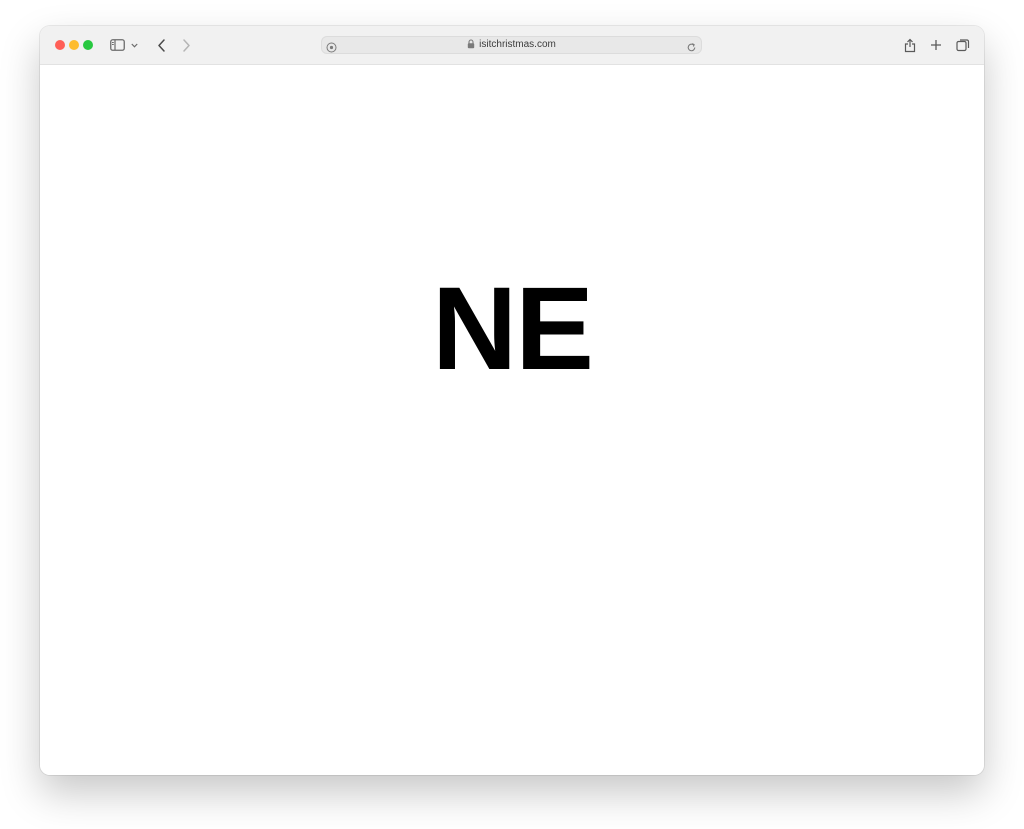 This screenshot has width=1024, height=829. Describe the element at coordinates (691, 46) in the screenshot. I see `reload-icon` at that location.